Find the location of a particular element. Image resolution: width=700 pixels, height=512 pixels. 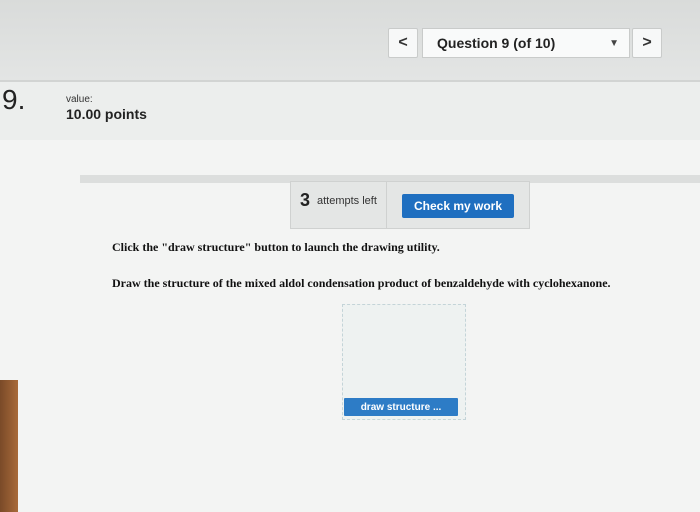

chevron-down-icon: ▼ is located at coordinates (614, 43).